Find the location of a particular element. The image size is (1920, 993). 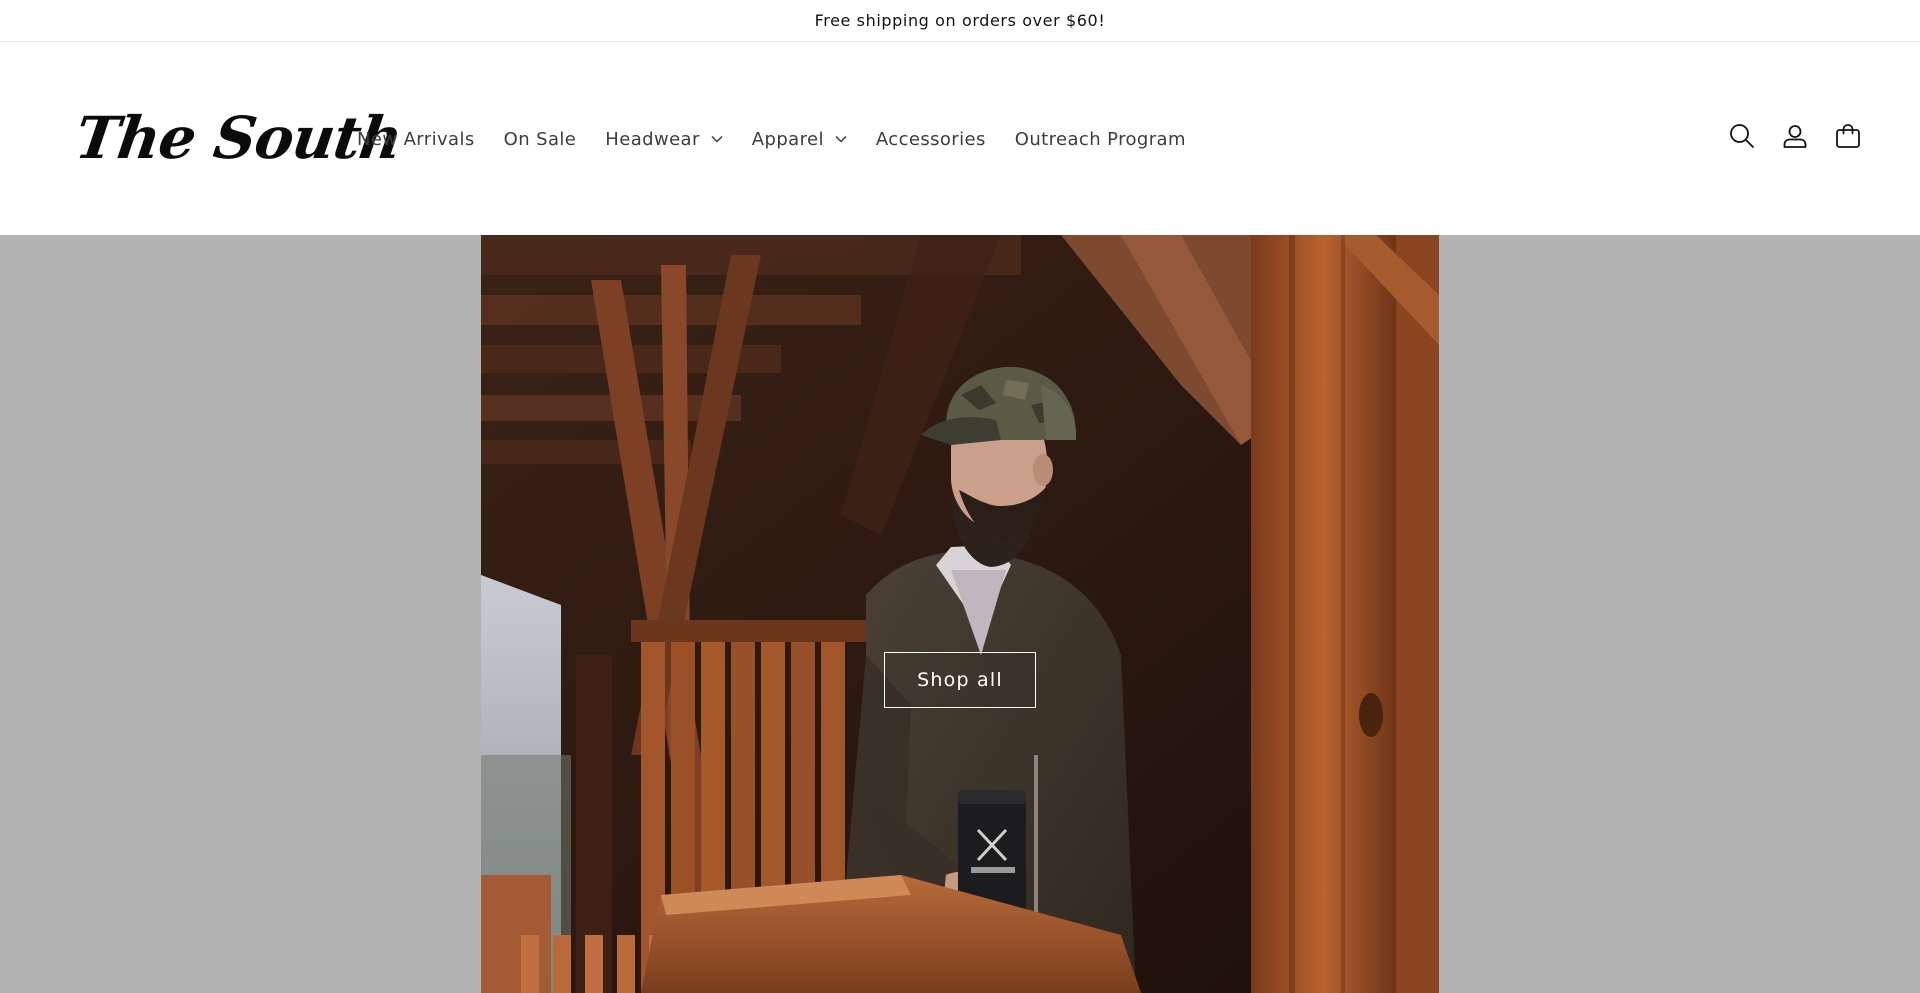

search-button is located at coordinates (1742, 138).